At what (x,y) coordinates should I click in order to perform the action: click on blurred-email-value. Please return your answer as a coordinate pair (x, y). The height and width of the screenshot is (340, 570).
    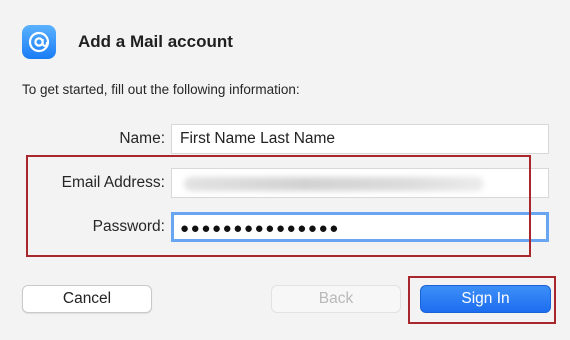
    Looking at the image, I should click on (334, 184).